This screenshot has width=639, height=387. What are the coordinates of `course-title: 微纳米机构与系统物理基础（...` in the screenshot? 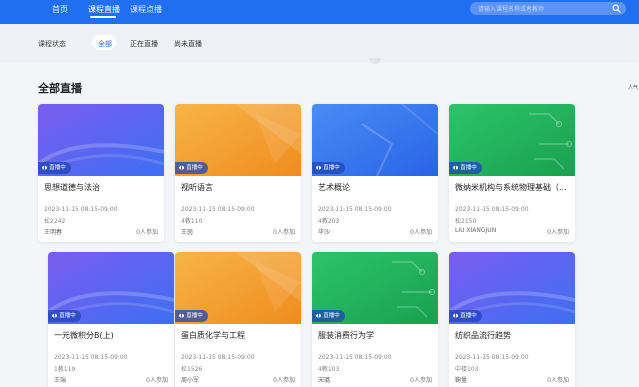 It's located at (514, 187).